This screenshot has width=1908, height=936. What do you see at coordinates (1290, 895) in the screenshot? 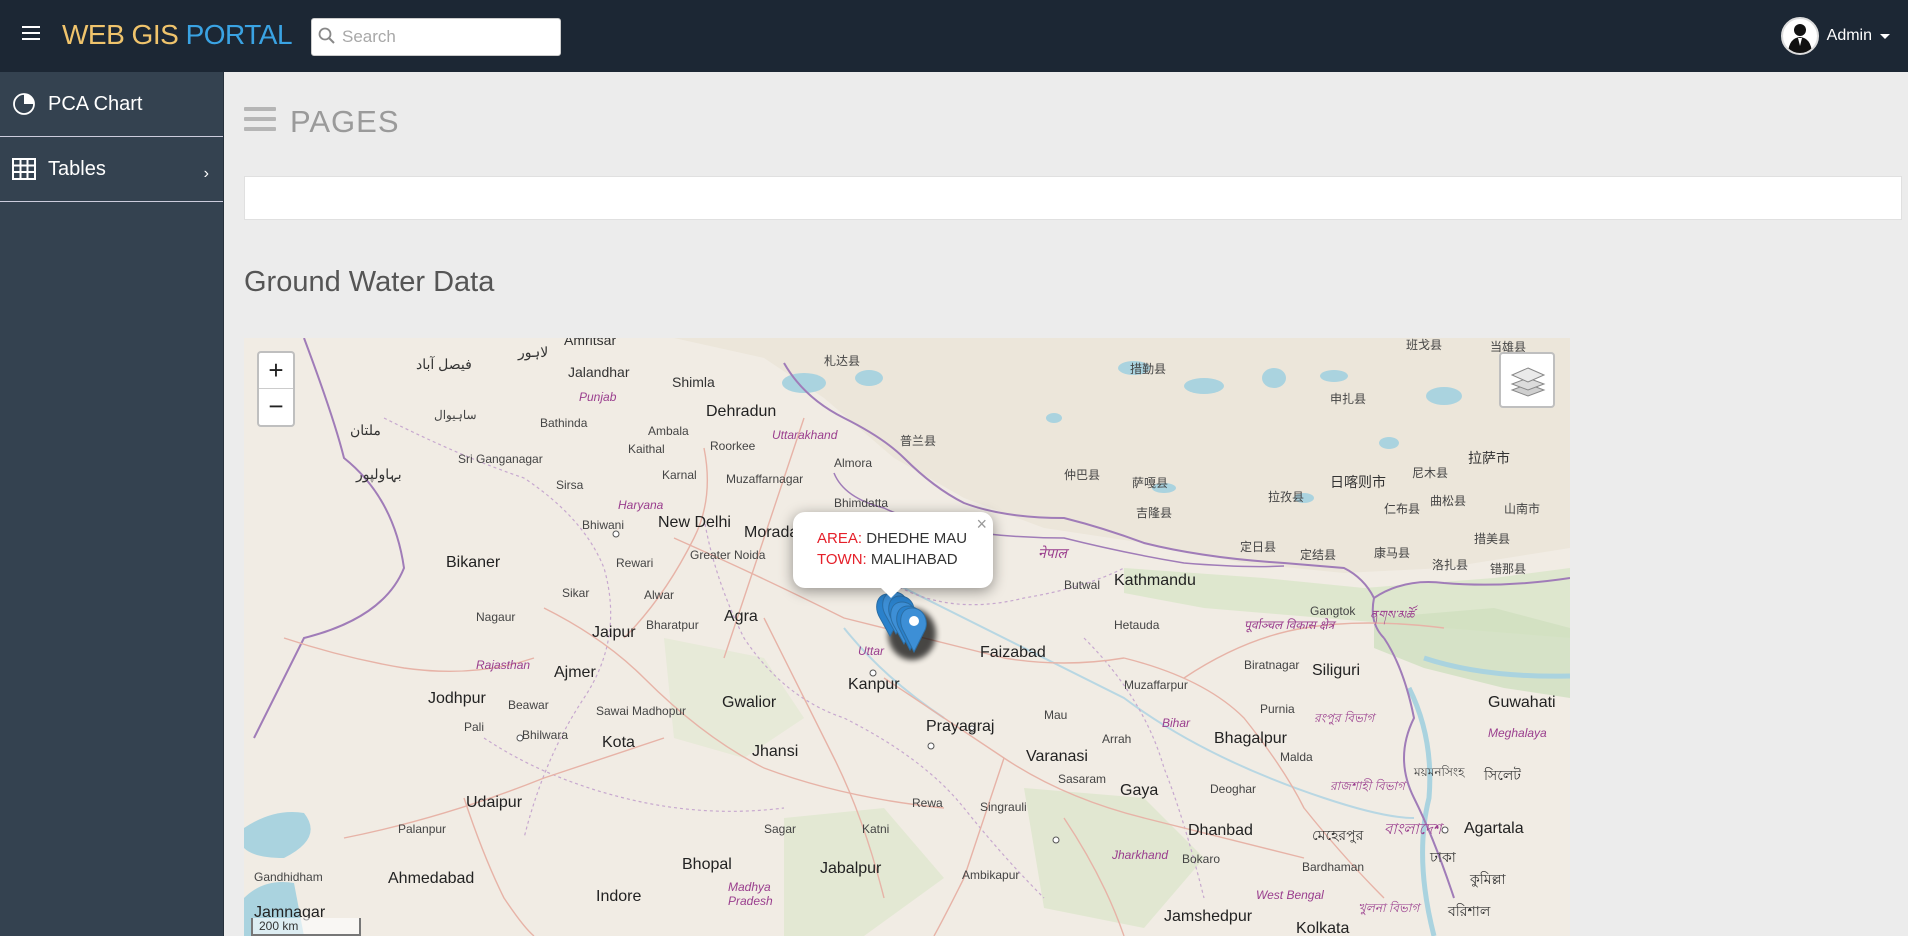
I see `map-label: West Bengal` at bounding box center [1290, 895].